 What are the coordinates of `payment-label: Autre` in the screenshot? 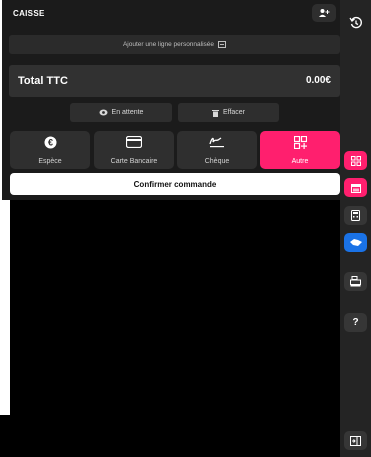 It's located at (300, 161).